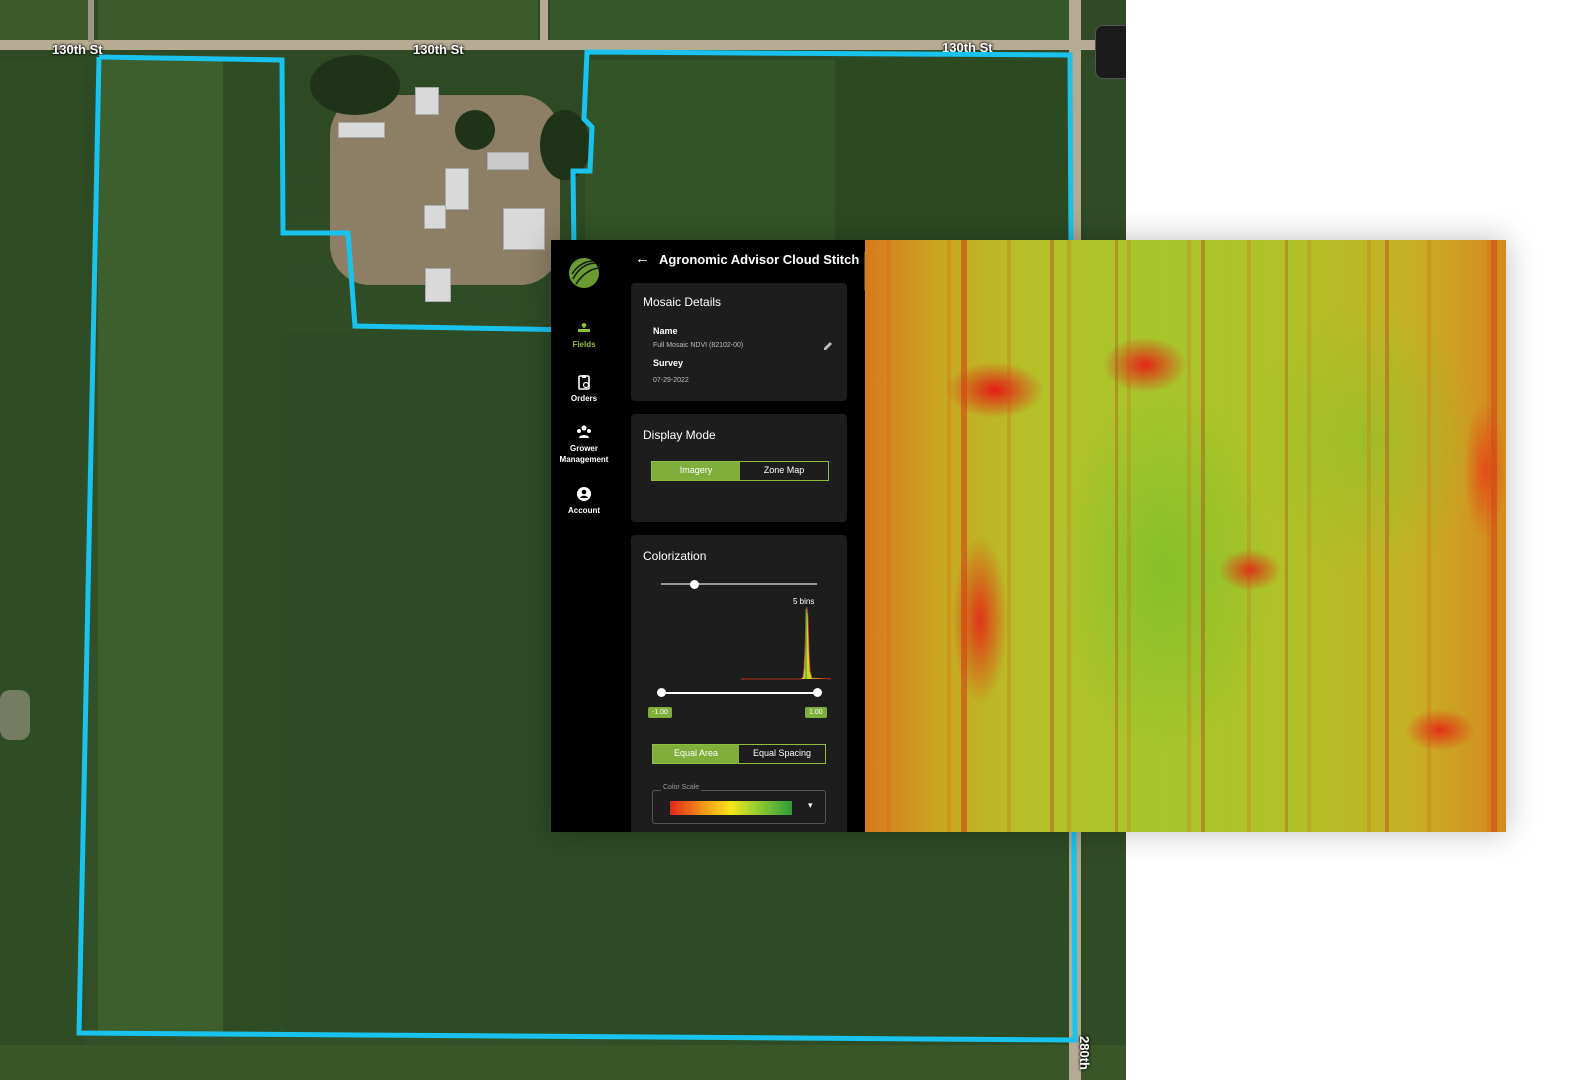  I want to click on nav-item-fields: Fields, so click(584, 335).